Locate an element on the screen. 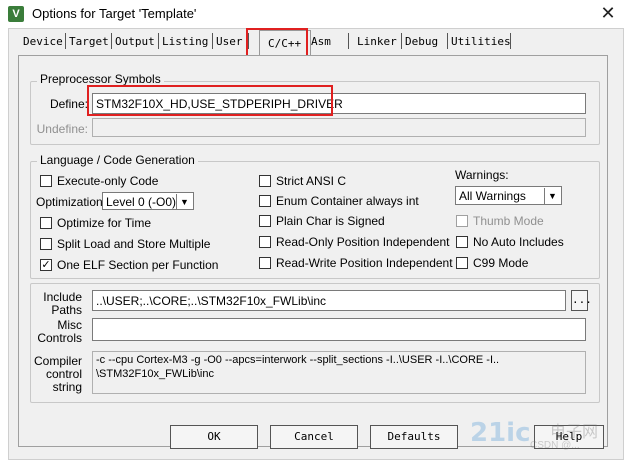 Image resolution: width=630 pixels, height=461 pixels. close-icon: ✕ is located at coordinates (608, 13).